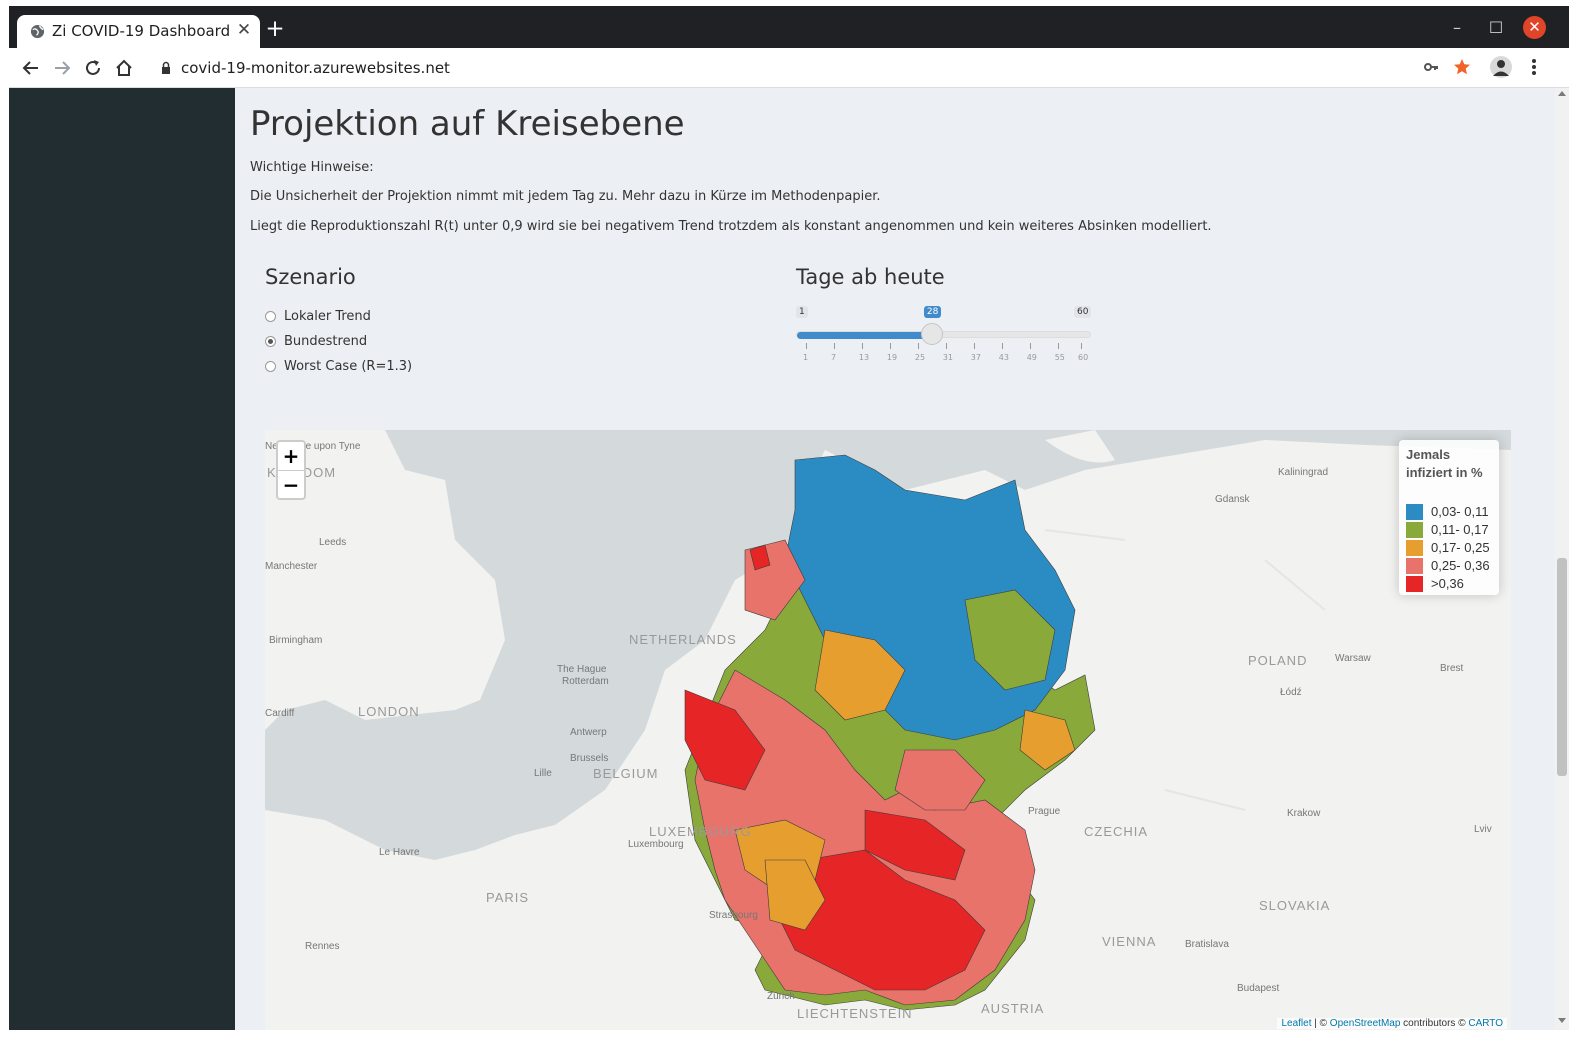 The image size is (1593, 1048). Describe the element at coordinates (1296, 1023) in the screenshot. I see `leaflet-link: Leaflet` at that location.